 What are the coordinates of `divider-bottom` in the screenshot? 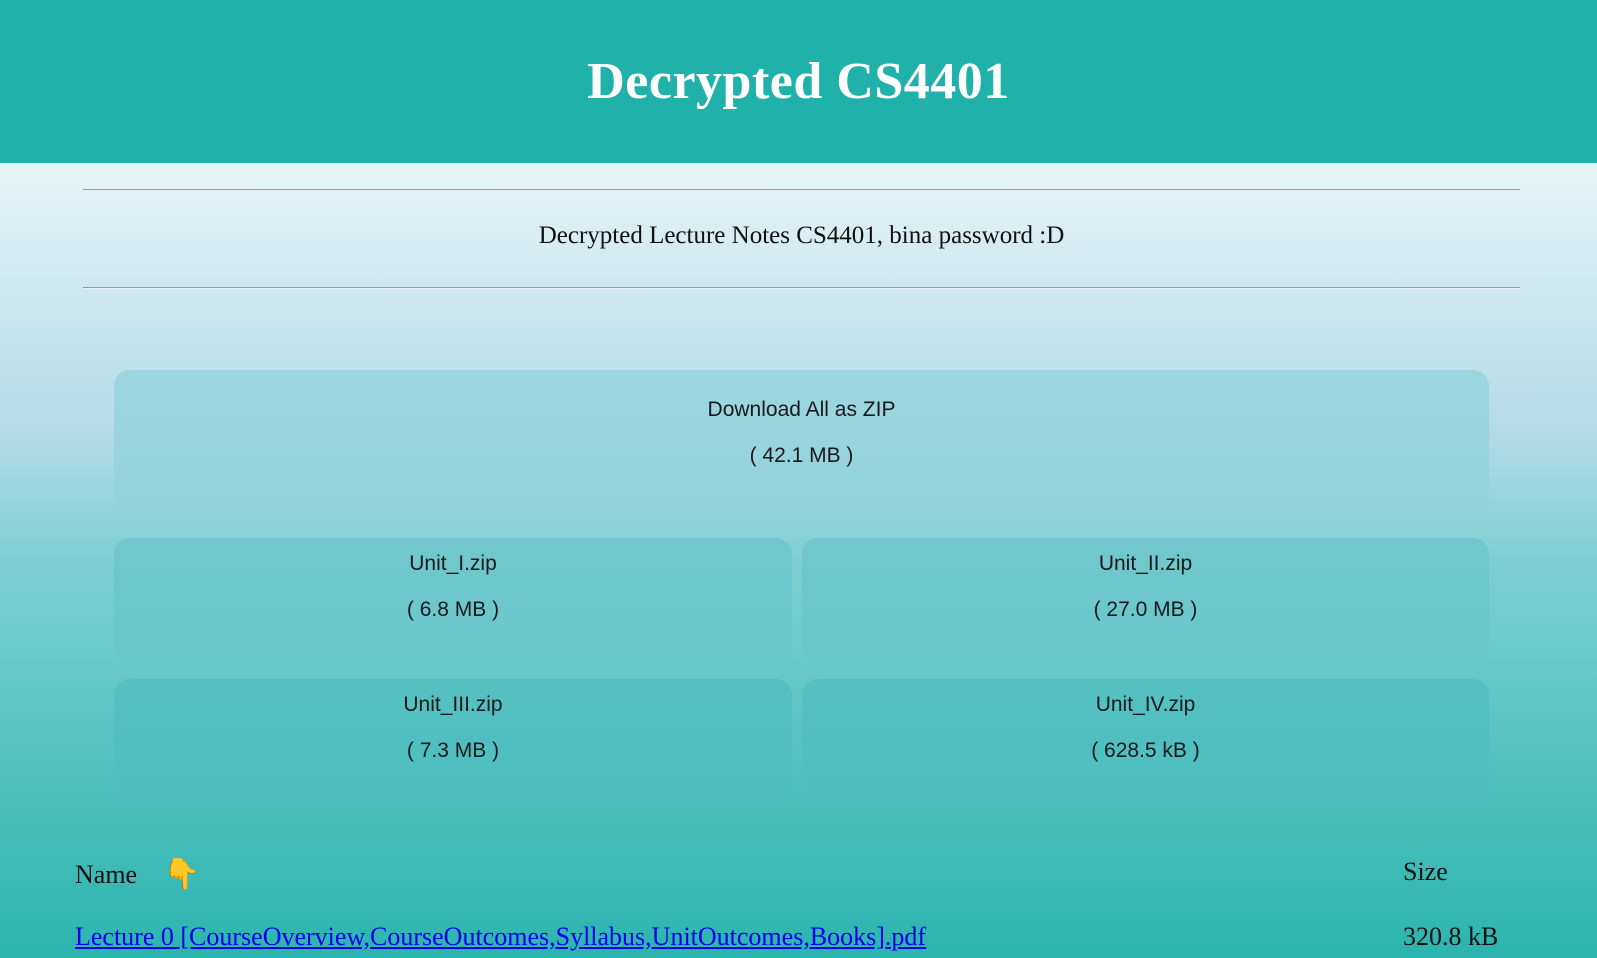 It's located at (801, 288).